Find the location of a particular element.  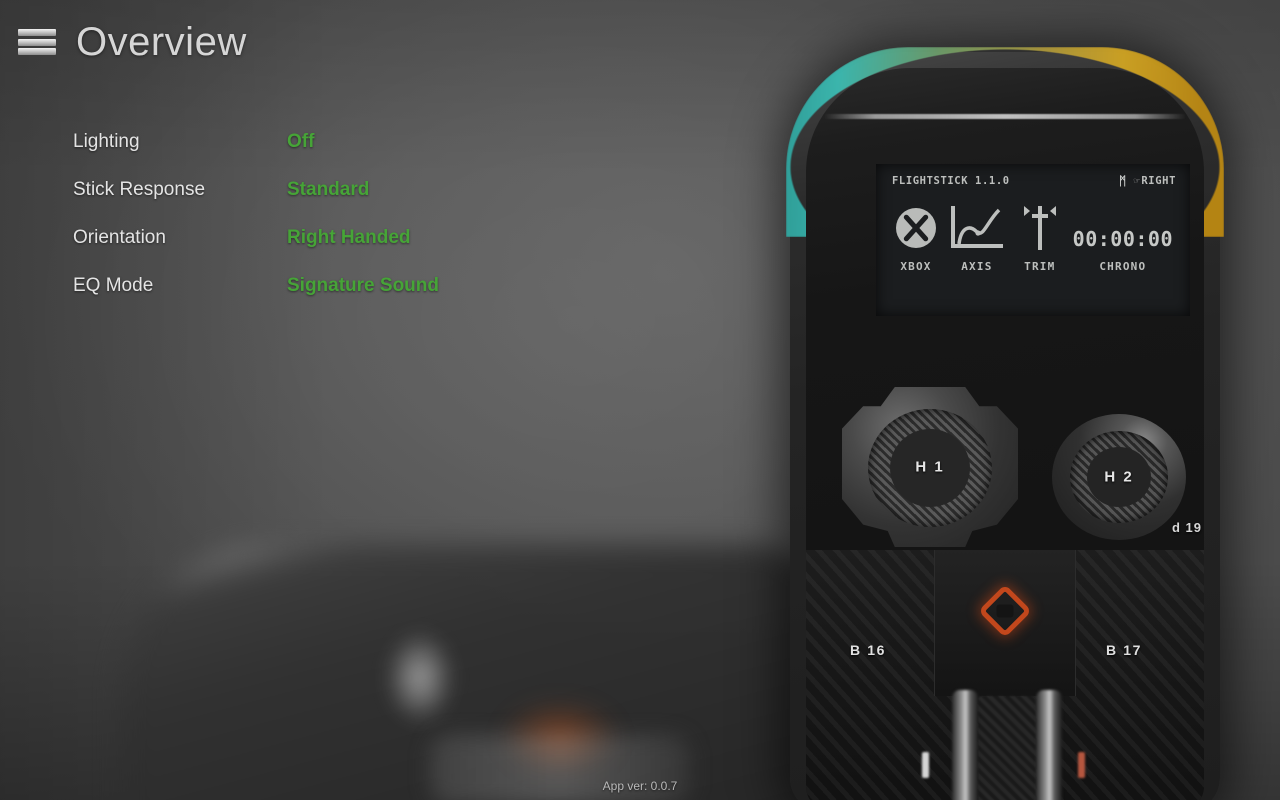

setting-label: Lighting is located at coordinates (106, 141).